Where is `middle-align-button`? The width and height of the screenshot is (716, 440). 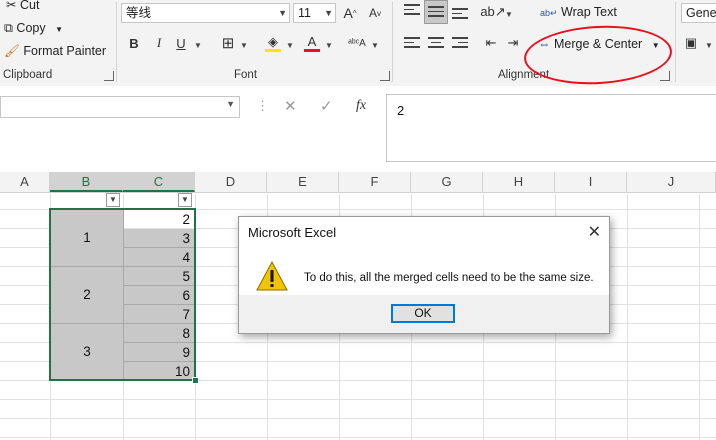 middle-align-button is located at coordinates (436, 12).